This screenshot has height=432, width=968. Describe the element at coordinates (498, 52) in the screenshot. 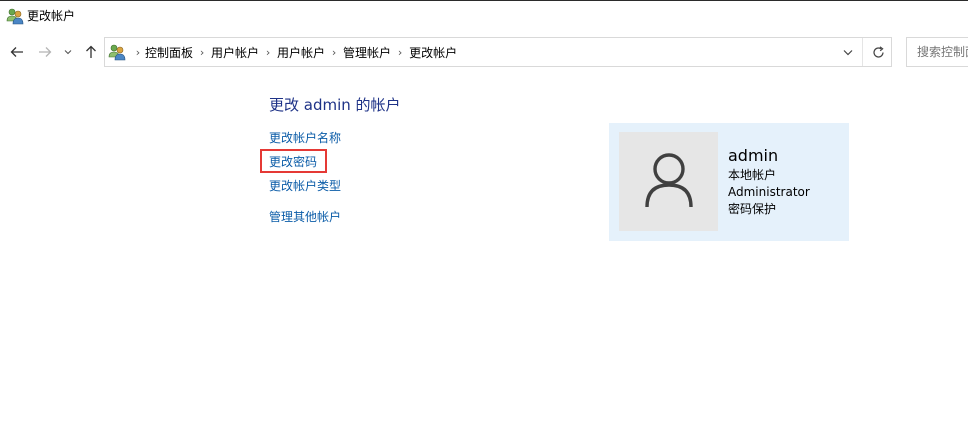

I see `address-bar: › 控制面板 › 用户帐户 › 用户帐户 › 管理帐户 › 更改帐户` at that location.